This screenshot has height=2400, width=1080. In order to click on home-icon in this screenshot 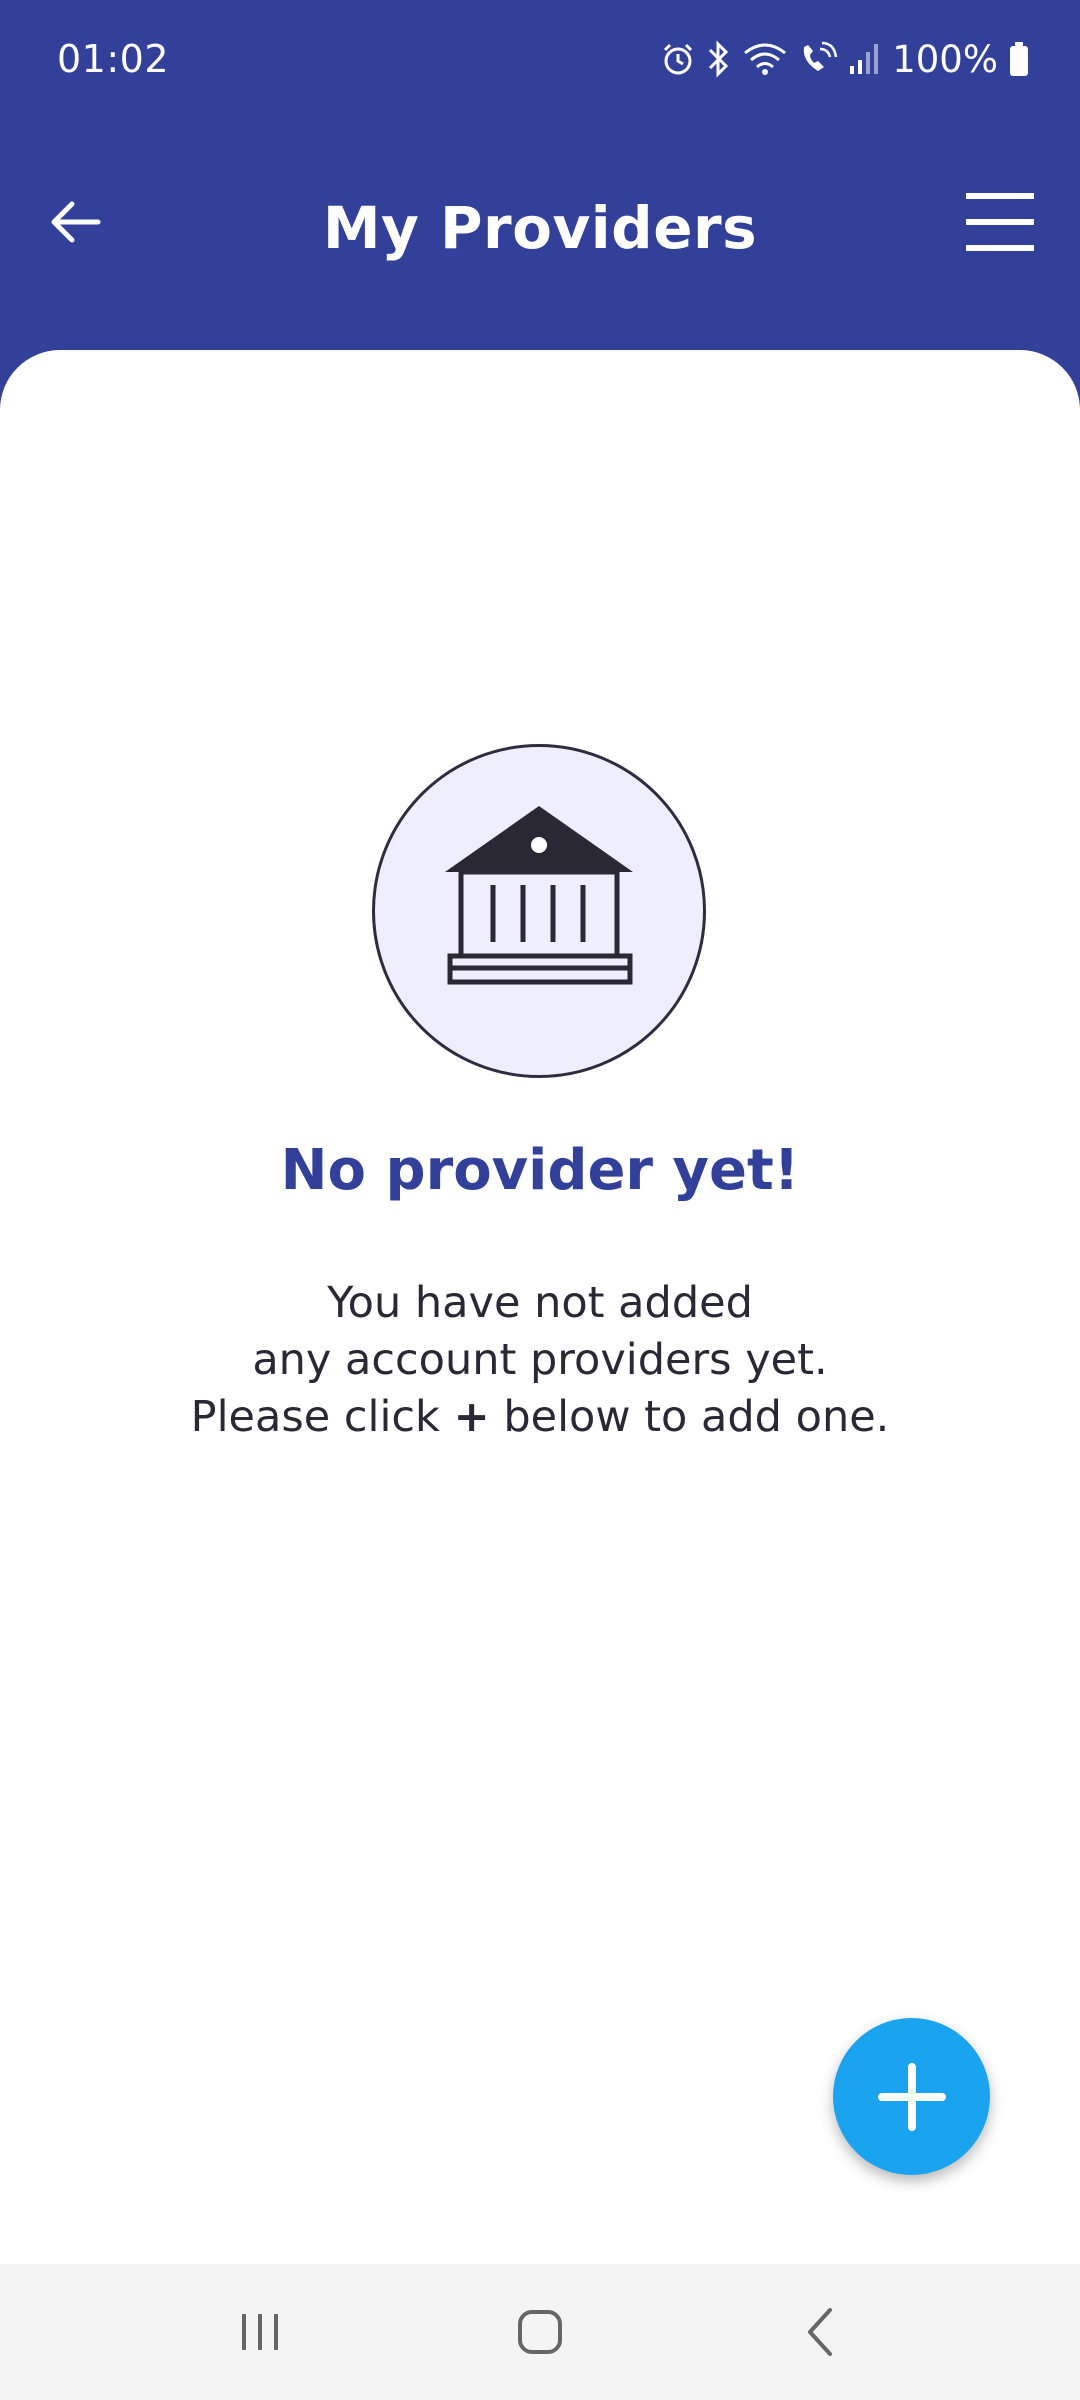, I will do `click(540, 2332)`.